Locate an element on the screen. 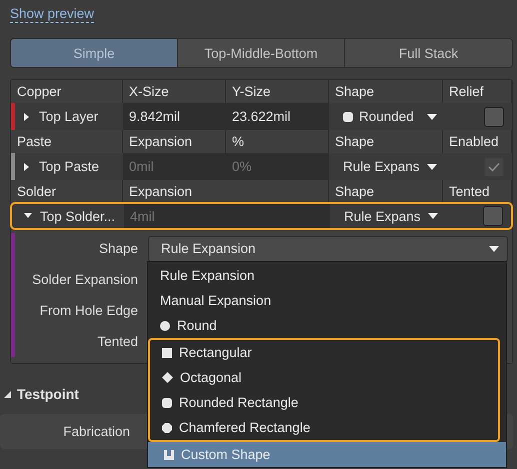  option-label: Rounded Rectangle is located at coordinates (238, 402).